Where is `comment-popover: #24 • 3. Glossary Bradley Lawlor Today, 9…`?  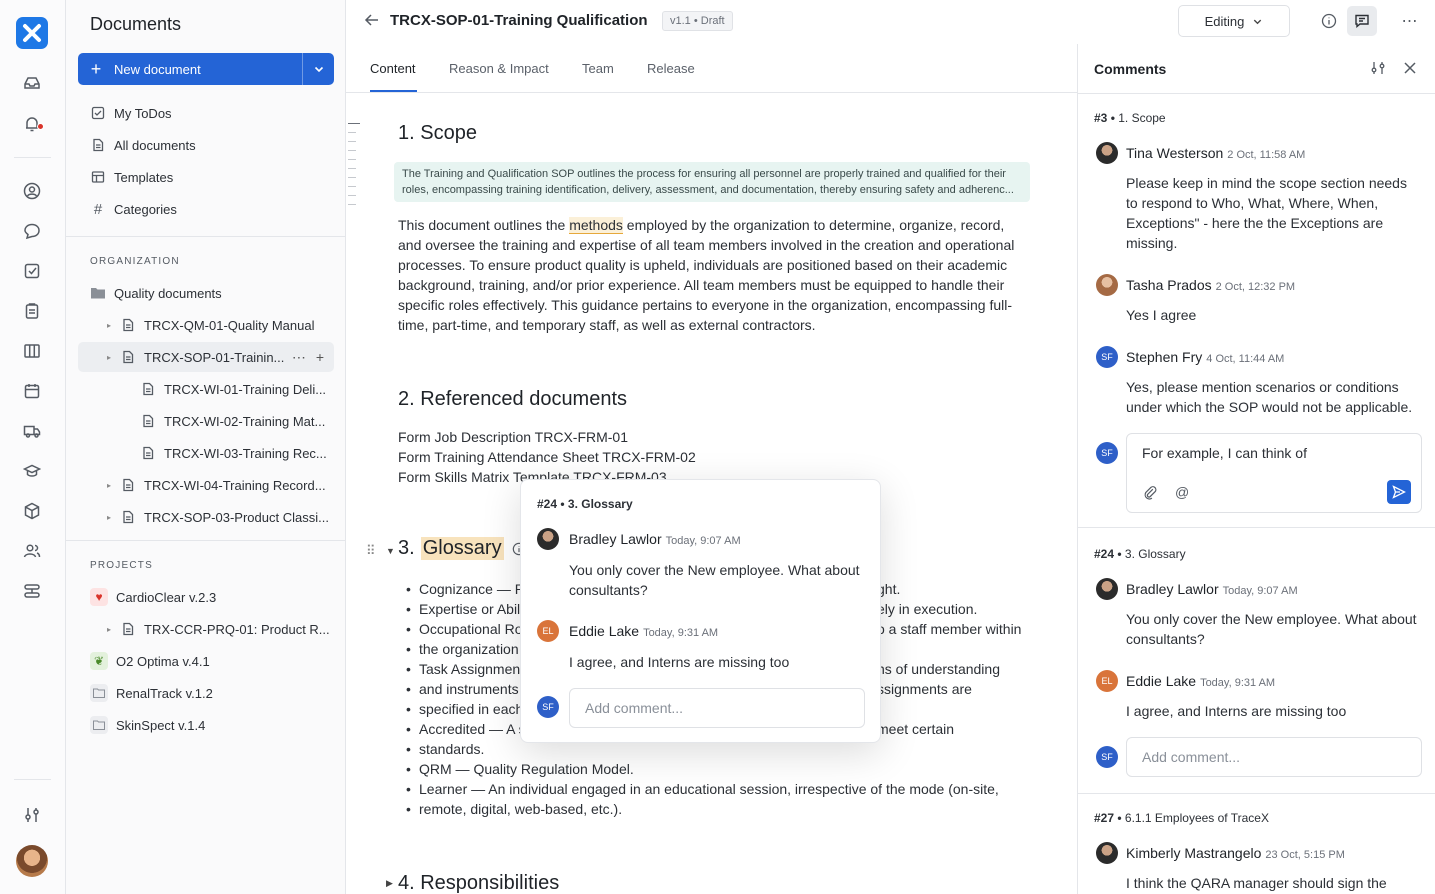
comment-popover: #24 • 3. Glossary Bradley Lawlor Today, 9… is located at coordinates (700, 611).